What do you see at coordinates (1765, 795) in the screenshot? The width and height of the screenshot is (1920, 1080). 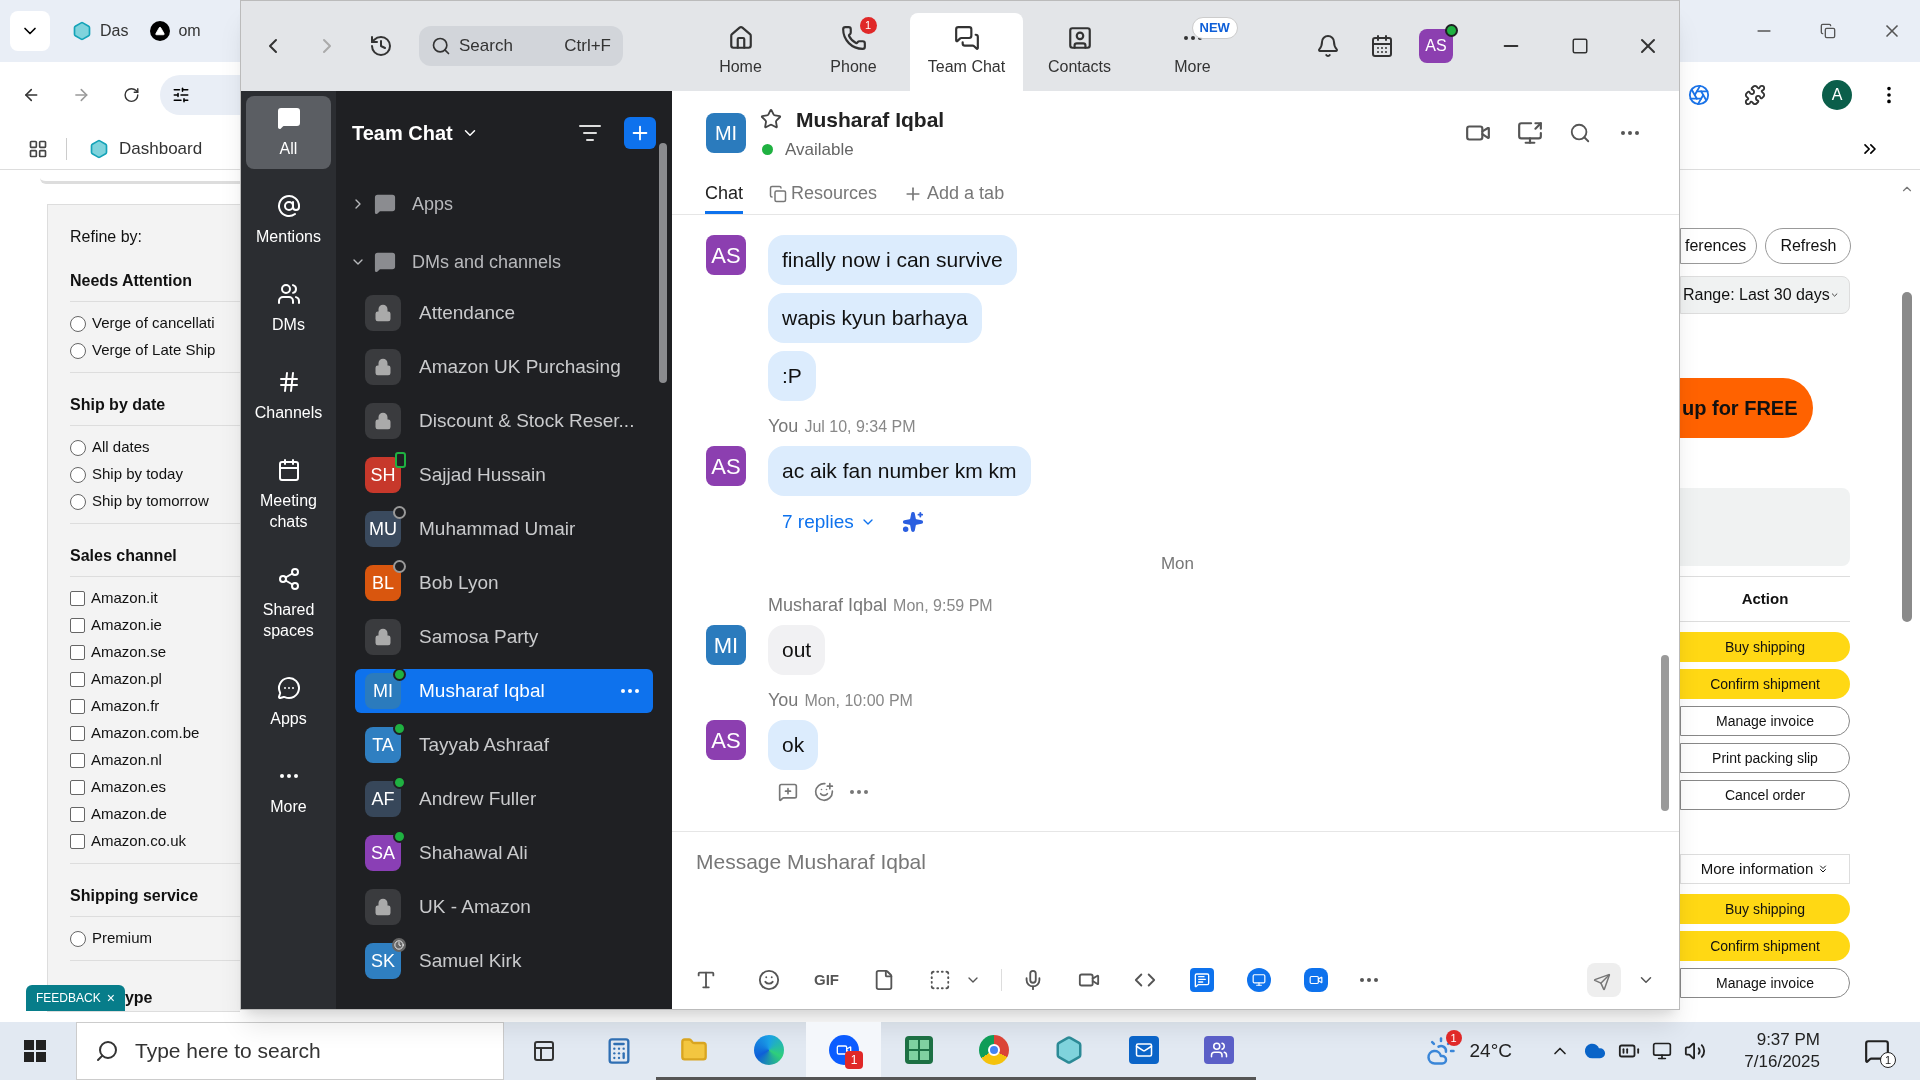 I see `action-button: Cancel order` at bounding box center [1765, 795].